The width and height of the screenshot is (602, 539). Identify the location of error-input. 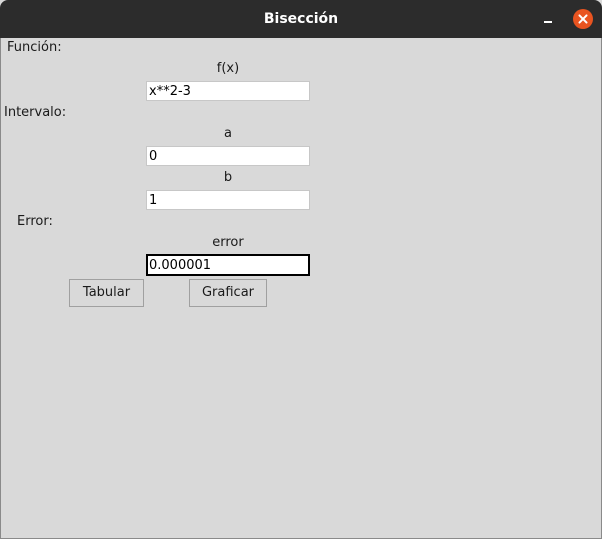
(228, 265).